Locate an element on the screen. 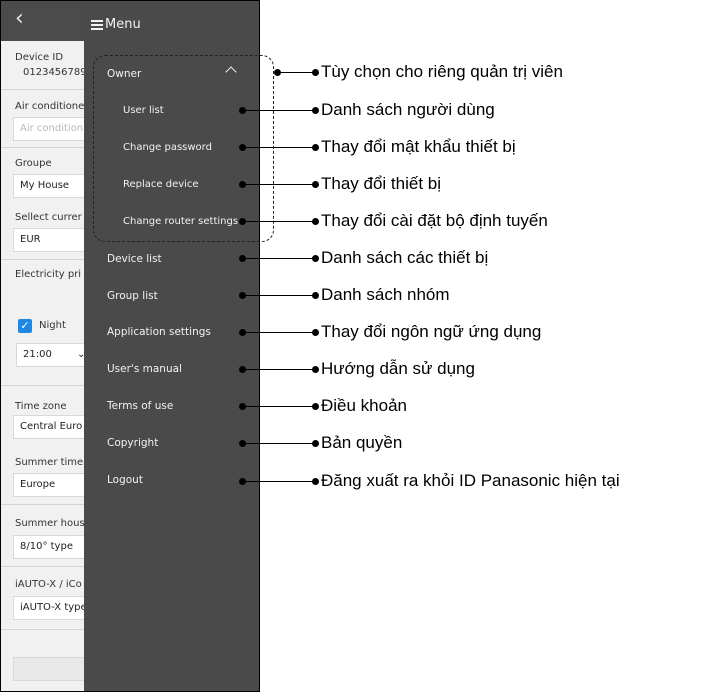 Image resolution: width=703 pixels, height=692 pixels. annotation-users-manual: Hướng dẫn sử dụng is located at coordinates (398, 368).